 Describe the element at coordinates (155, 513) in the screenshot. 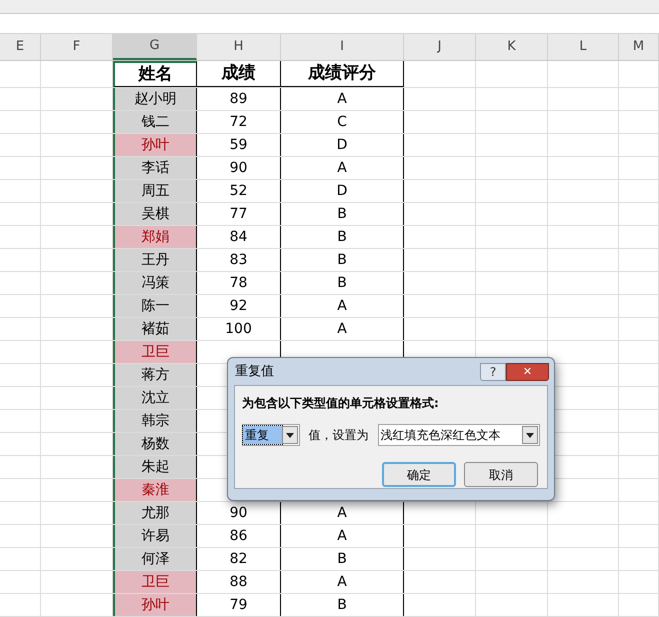

I see `table-cell: 尤那` at that location.